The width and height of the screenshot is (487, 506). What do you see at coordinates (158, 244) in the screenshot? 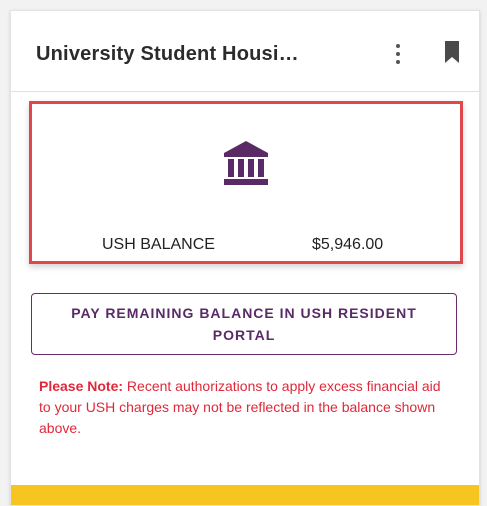
I see `balance-label: USH BALANCE` at bounding box center [158, 244].